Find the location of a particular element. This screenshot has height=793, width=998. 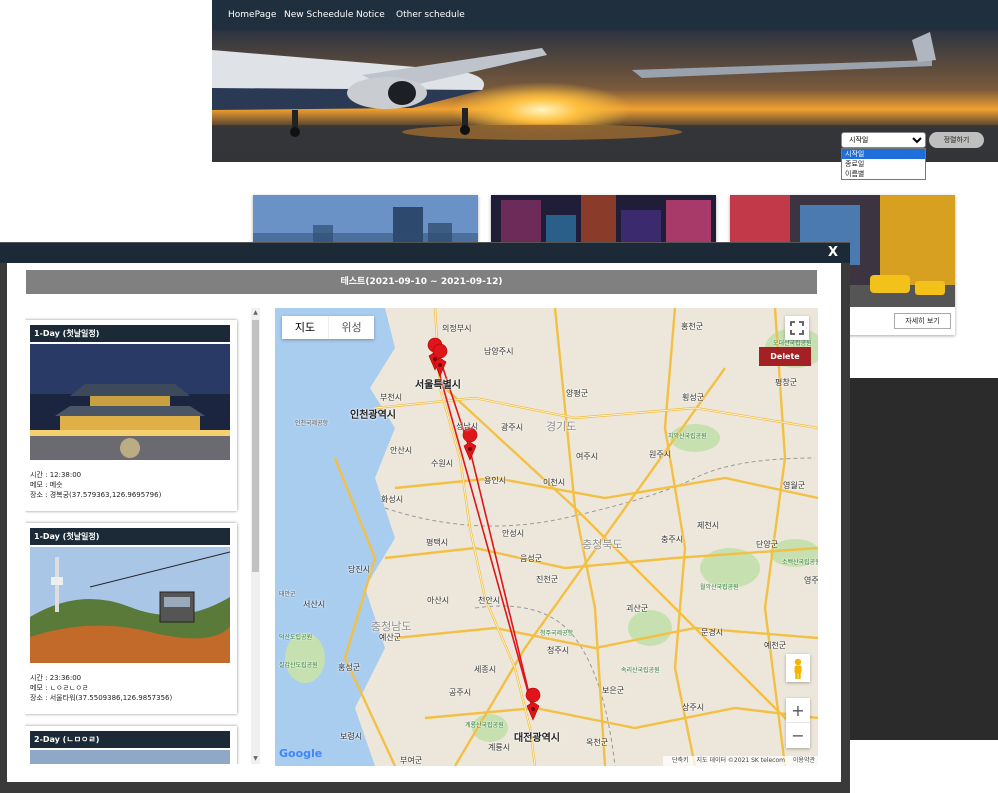

google-logo-text: Google is located at coordinates (301, 753).